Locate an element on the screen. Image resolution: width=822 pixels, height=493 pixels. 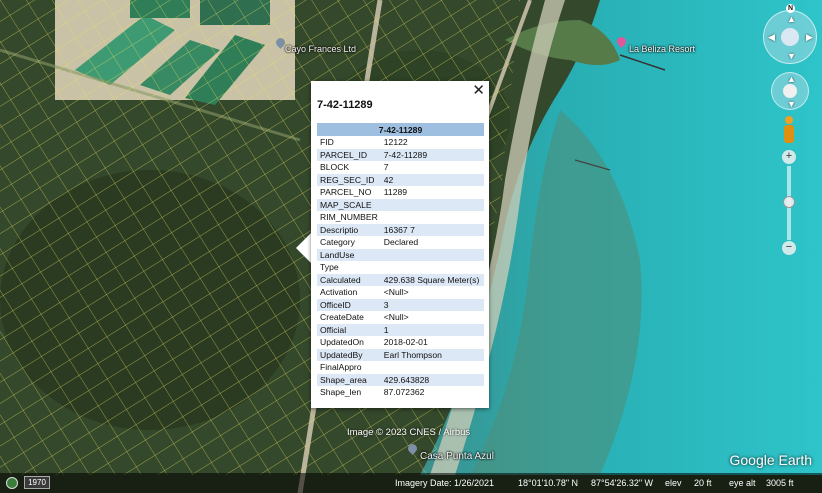
attribute-key: FID is located at coordinates (327, 142).